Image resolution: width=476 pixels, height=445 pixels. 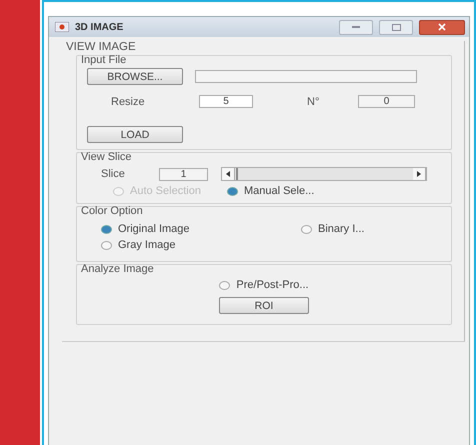 What do you see at coordinates (386, 101) in the screenshot?
I see `count-field: 0` at bounding box center [386, 101].